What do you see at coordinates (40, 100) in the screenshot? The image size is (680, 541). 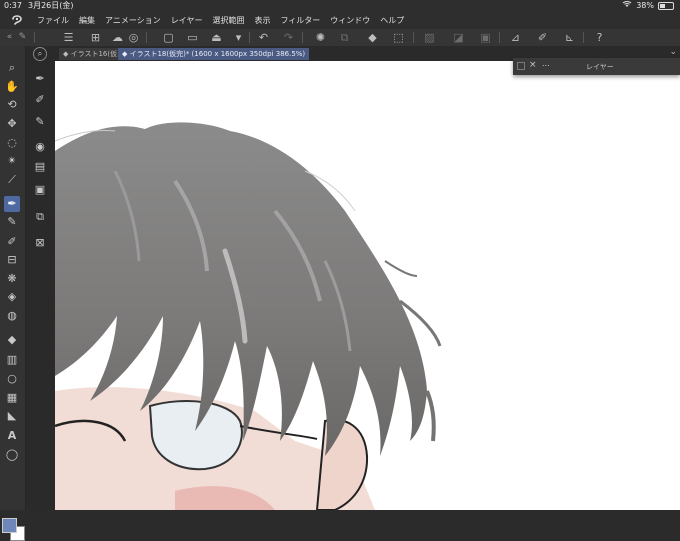 I see `sub-pen-add-icon: ✐` at bounding box center [40, 100].